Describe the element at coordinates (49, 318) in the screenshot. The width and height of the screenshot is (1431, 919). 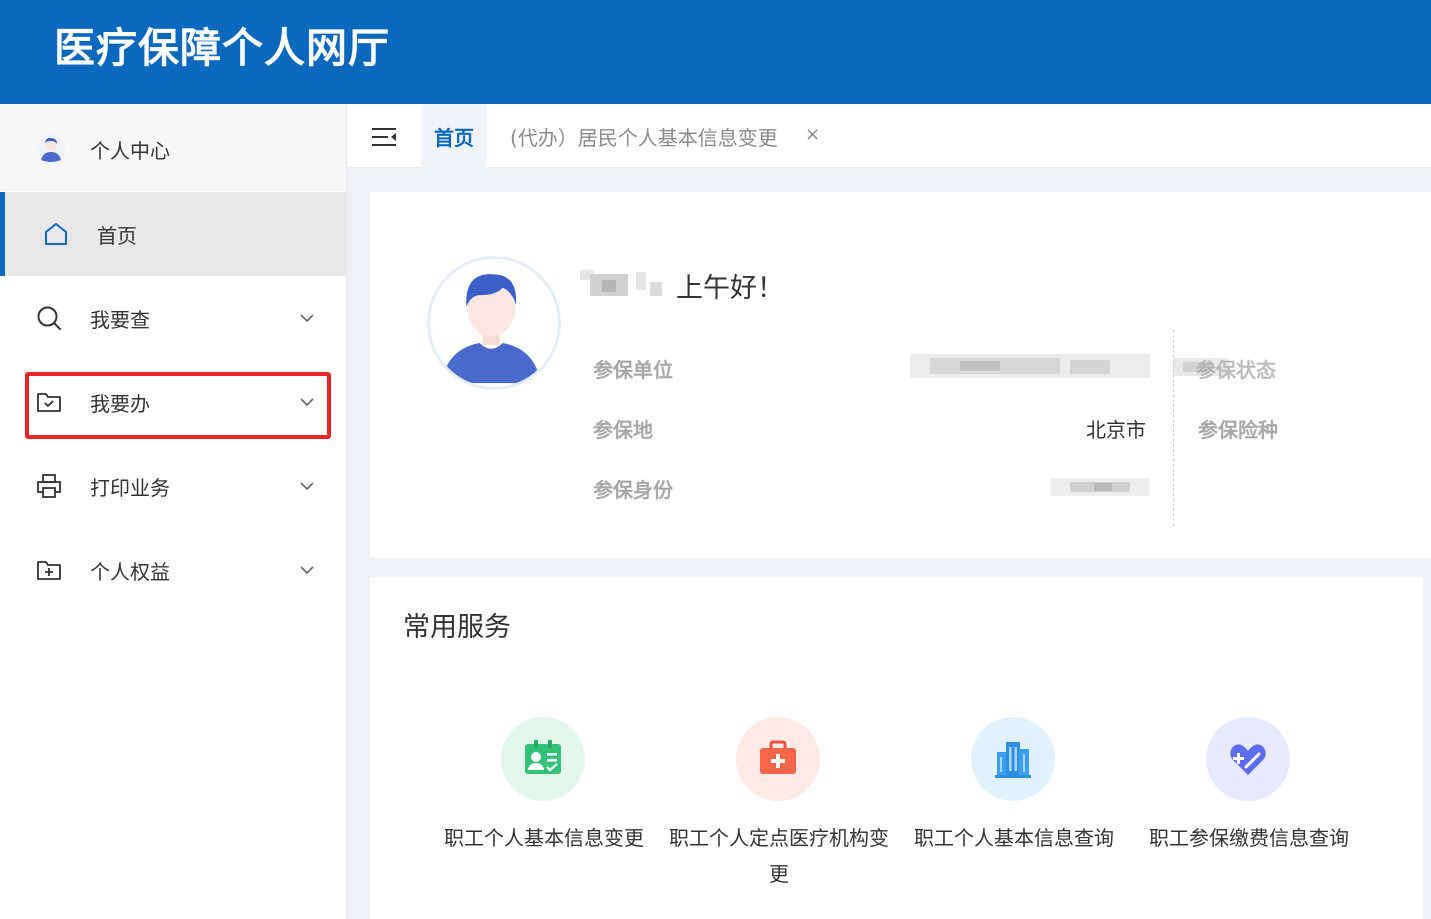
I see `search-icon` at that location.